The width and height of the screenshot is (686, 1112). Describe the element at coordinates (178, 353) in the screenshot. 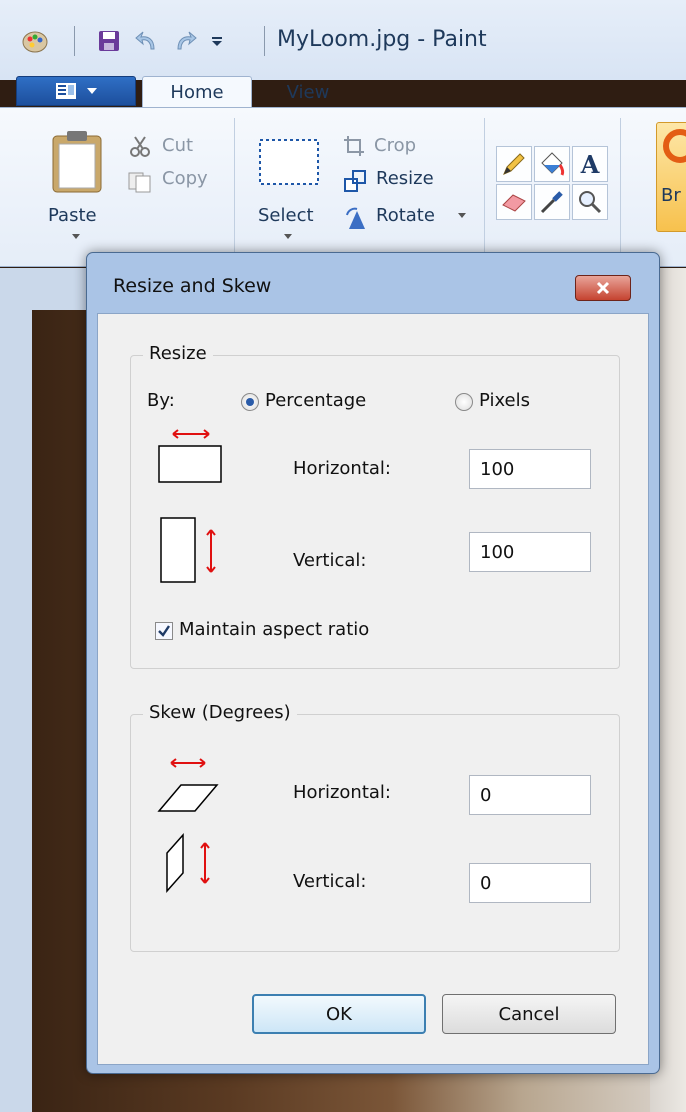

I see `resize-group-label: Resize` at that location.